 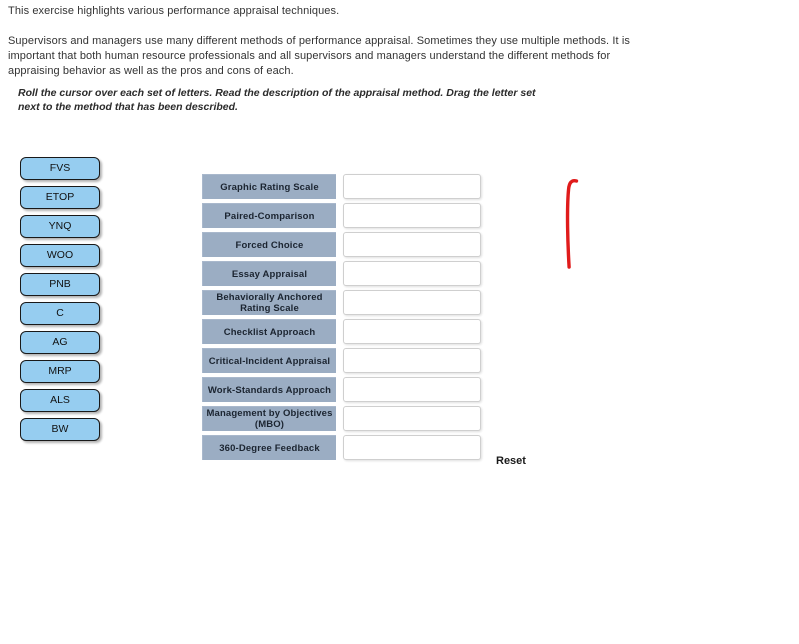 I want to click on letter-tile: WOO, so click(x=60, y=255).